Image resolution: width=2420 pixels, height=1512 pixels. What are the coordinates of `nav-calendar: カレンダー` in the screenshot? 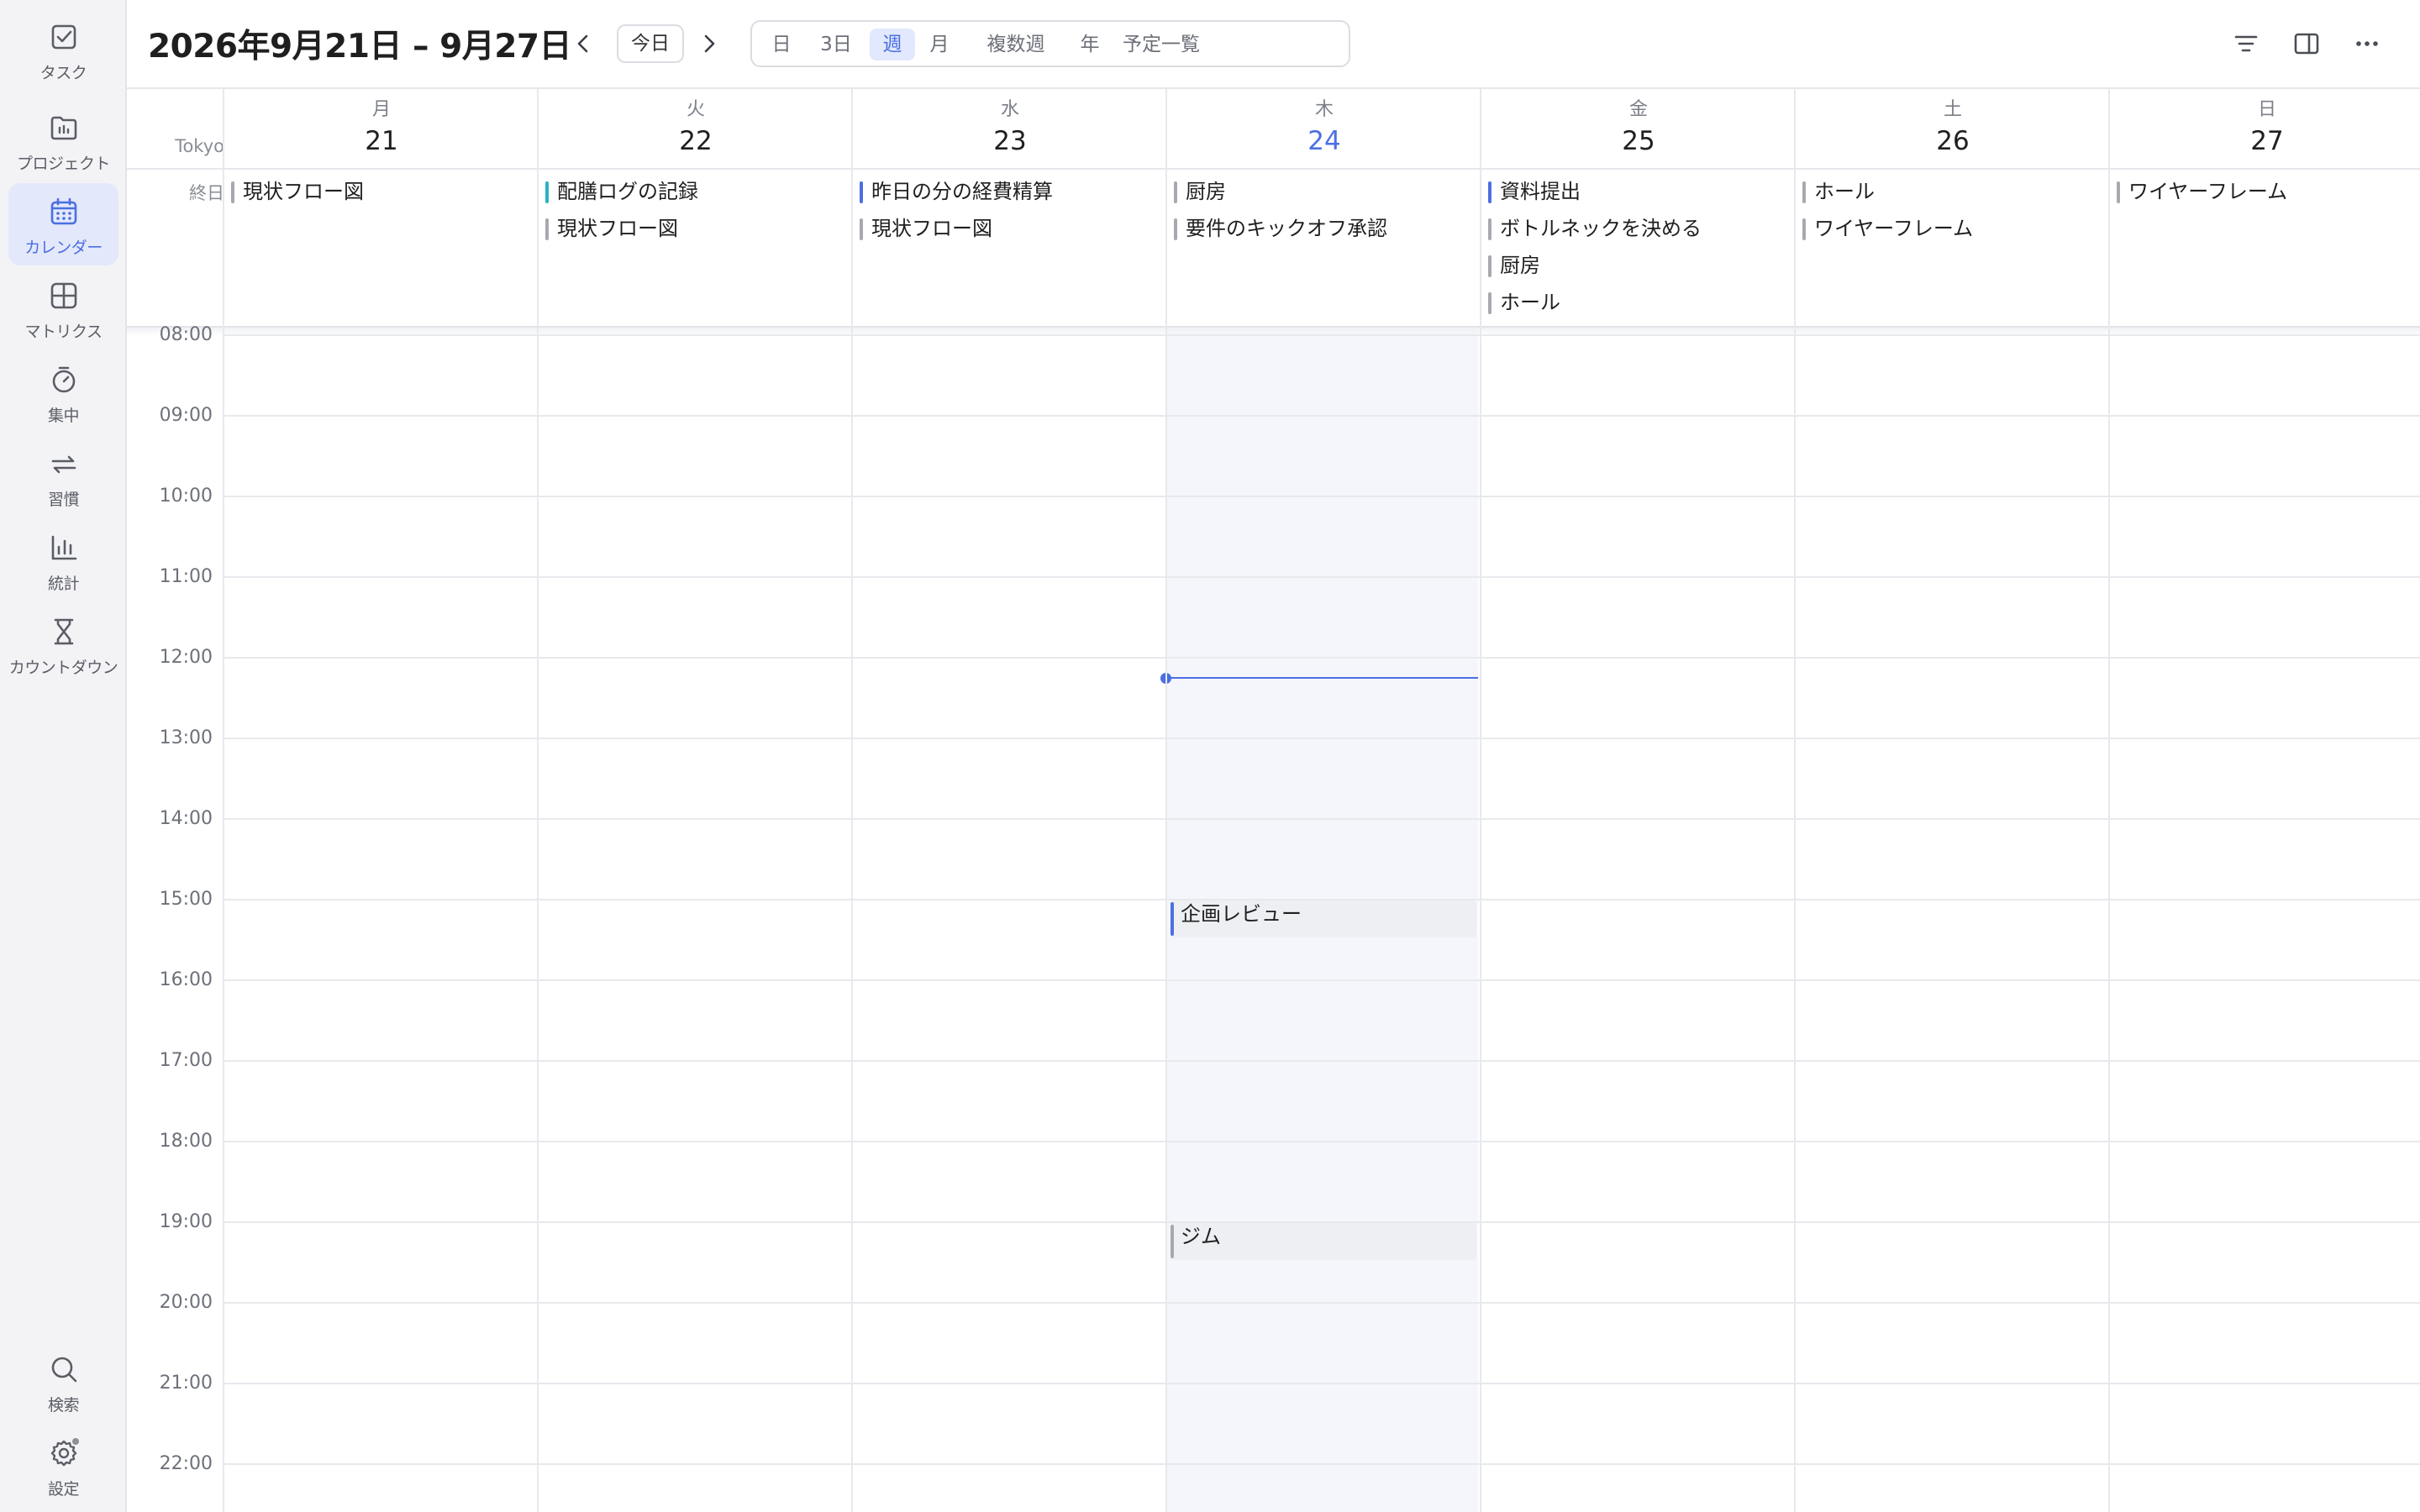 It's located at (63, 224).